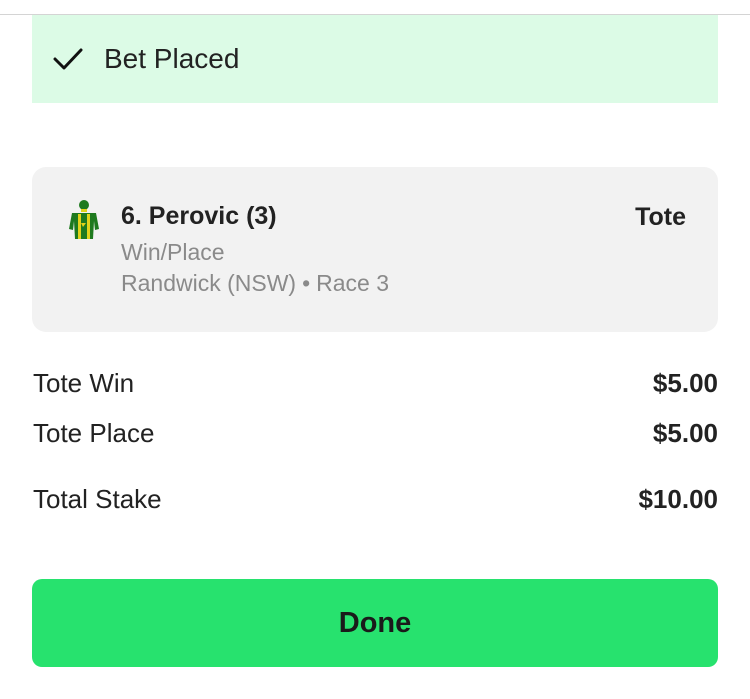 This screenshot has width=750, height=699. What do you see at coordinates (84, 219) in the screenshot?
I see `jockey-silks-icon` at bounding box center [84, 219].